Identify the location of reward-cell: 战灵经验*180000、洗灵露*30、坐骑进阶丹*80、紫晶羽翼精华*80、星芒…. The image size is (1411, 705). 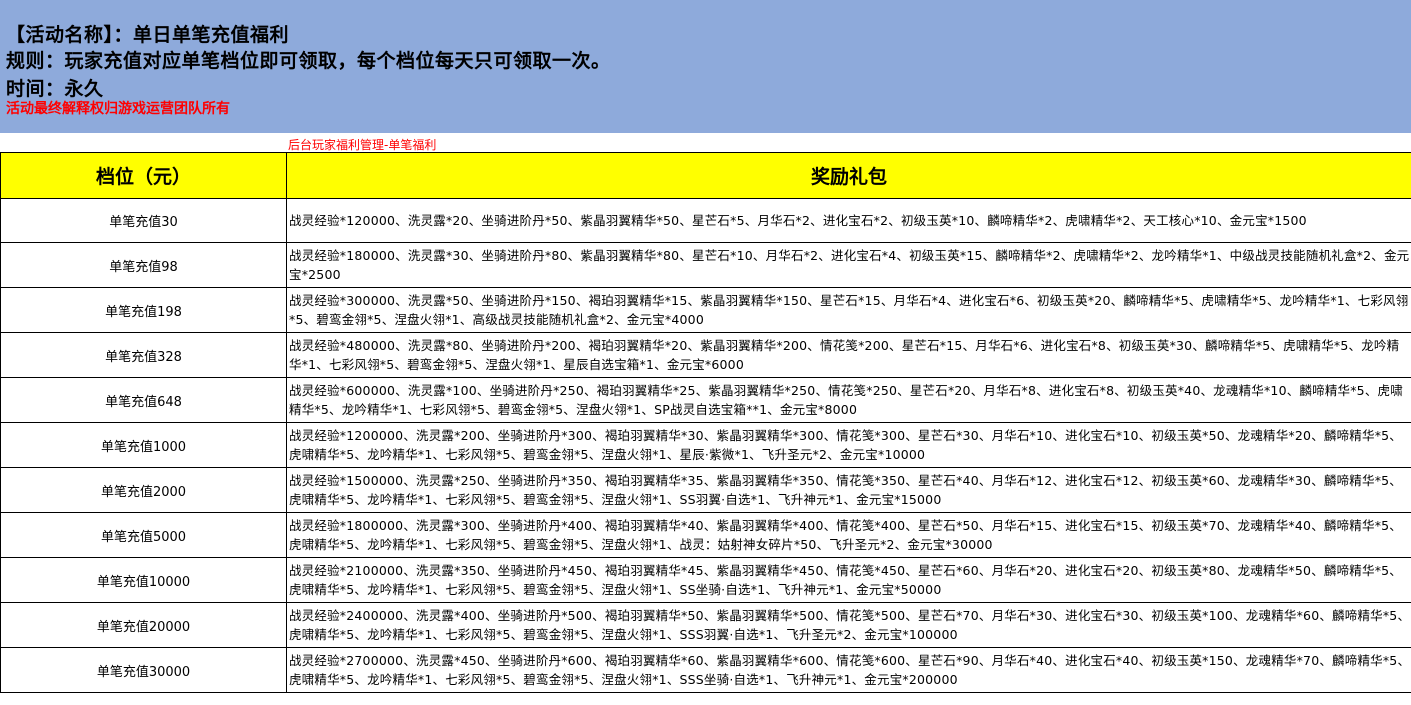
(848, 265).